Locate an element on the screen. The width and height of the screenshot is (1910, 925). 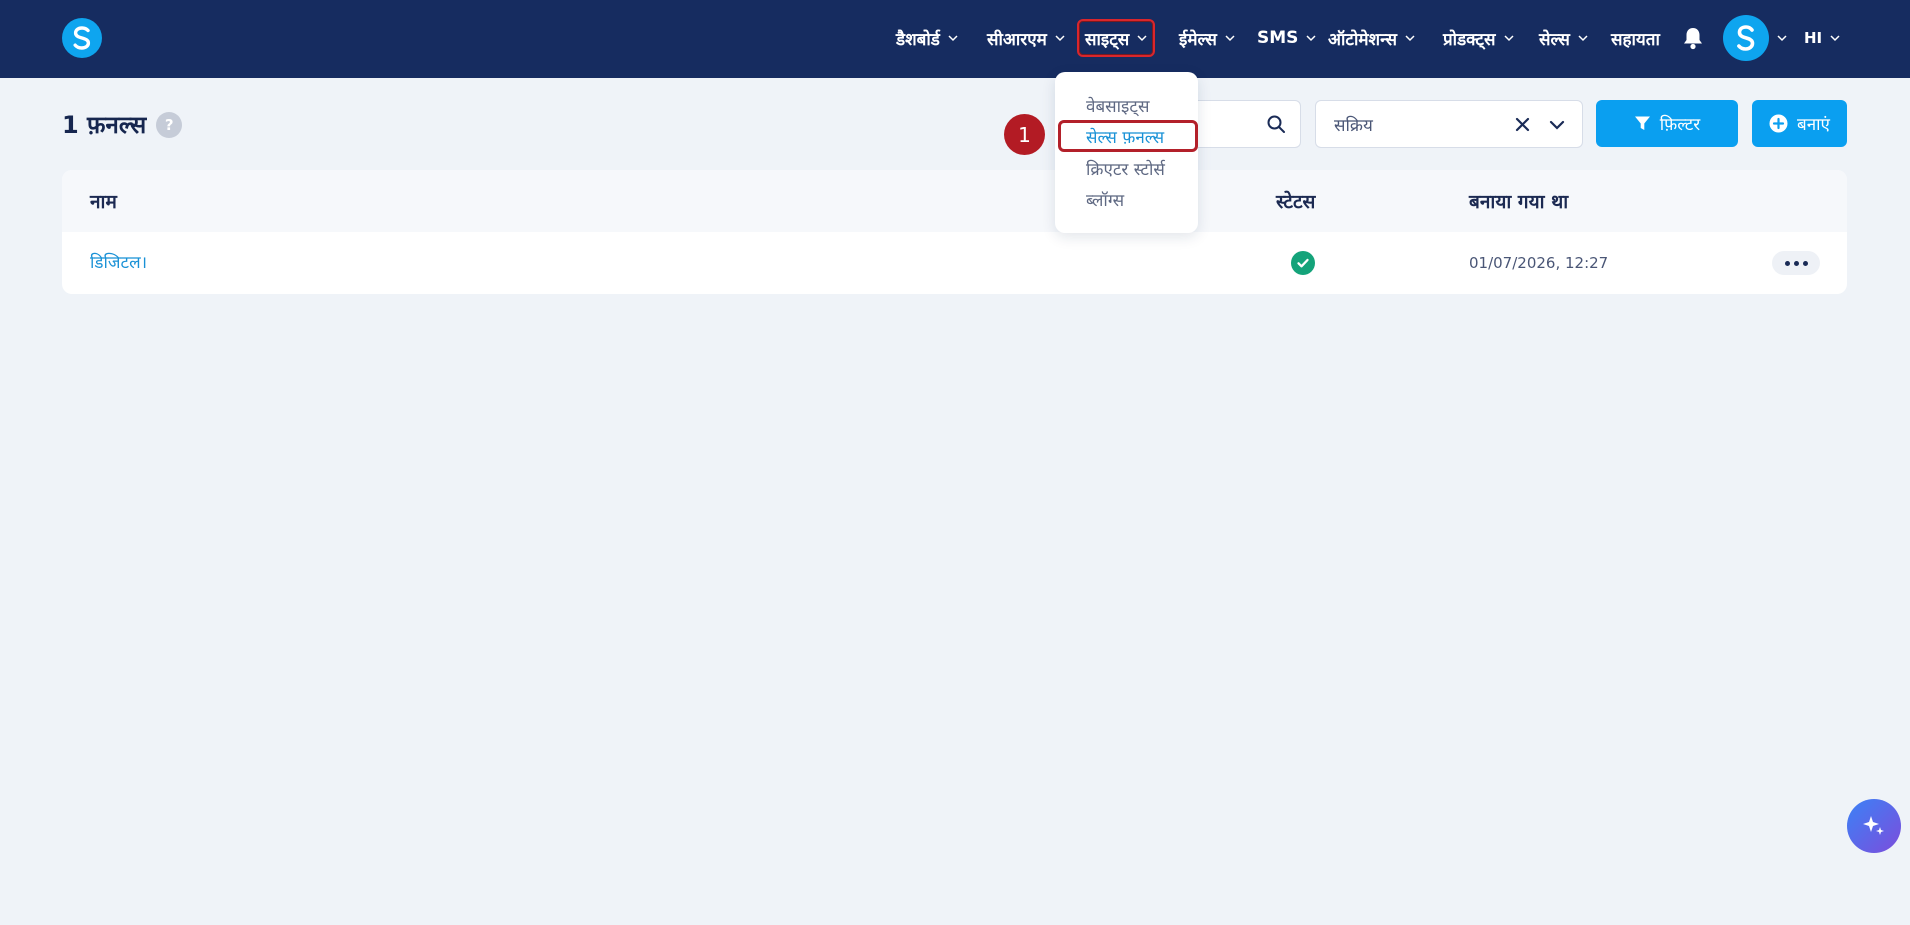
nav-sites-label: साइट्स is located at coordinates (1107, 39).